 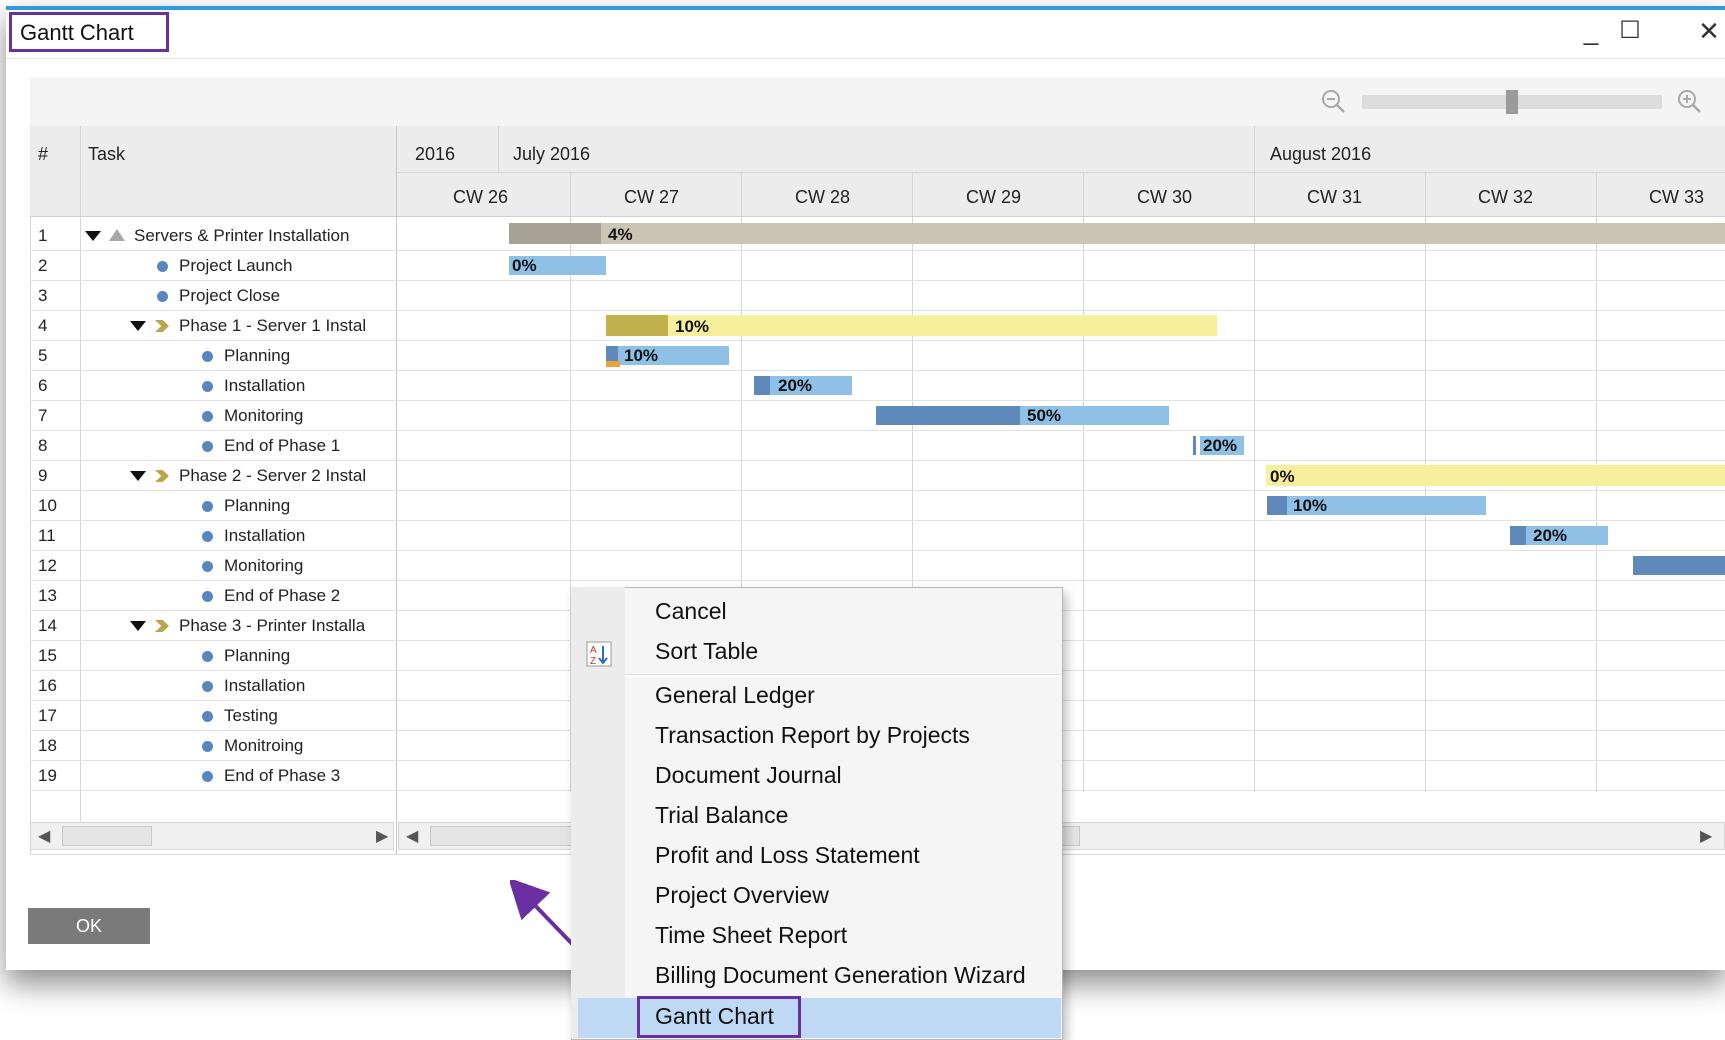 I want to click on menu-item-project-overview: Project Overview, so click(x=742, y=895).